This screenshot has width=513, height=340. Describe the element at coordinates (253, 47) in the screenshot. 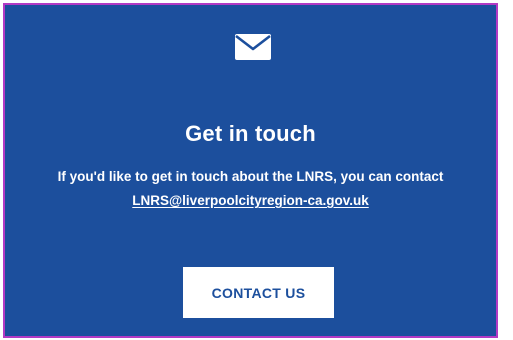

I see `envelope-icon` at that location.